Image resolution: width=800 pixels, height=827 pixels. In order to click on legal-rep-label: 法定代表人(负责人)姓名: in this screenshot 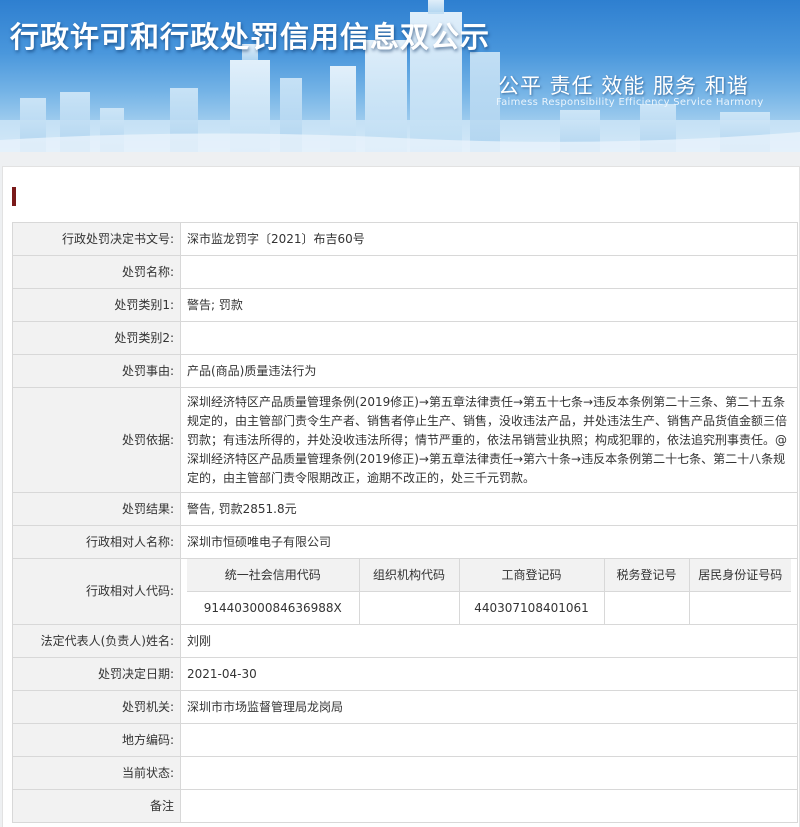, I will do `click(96, 641)`.